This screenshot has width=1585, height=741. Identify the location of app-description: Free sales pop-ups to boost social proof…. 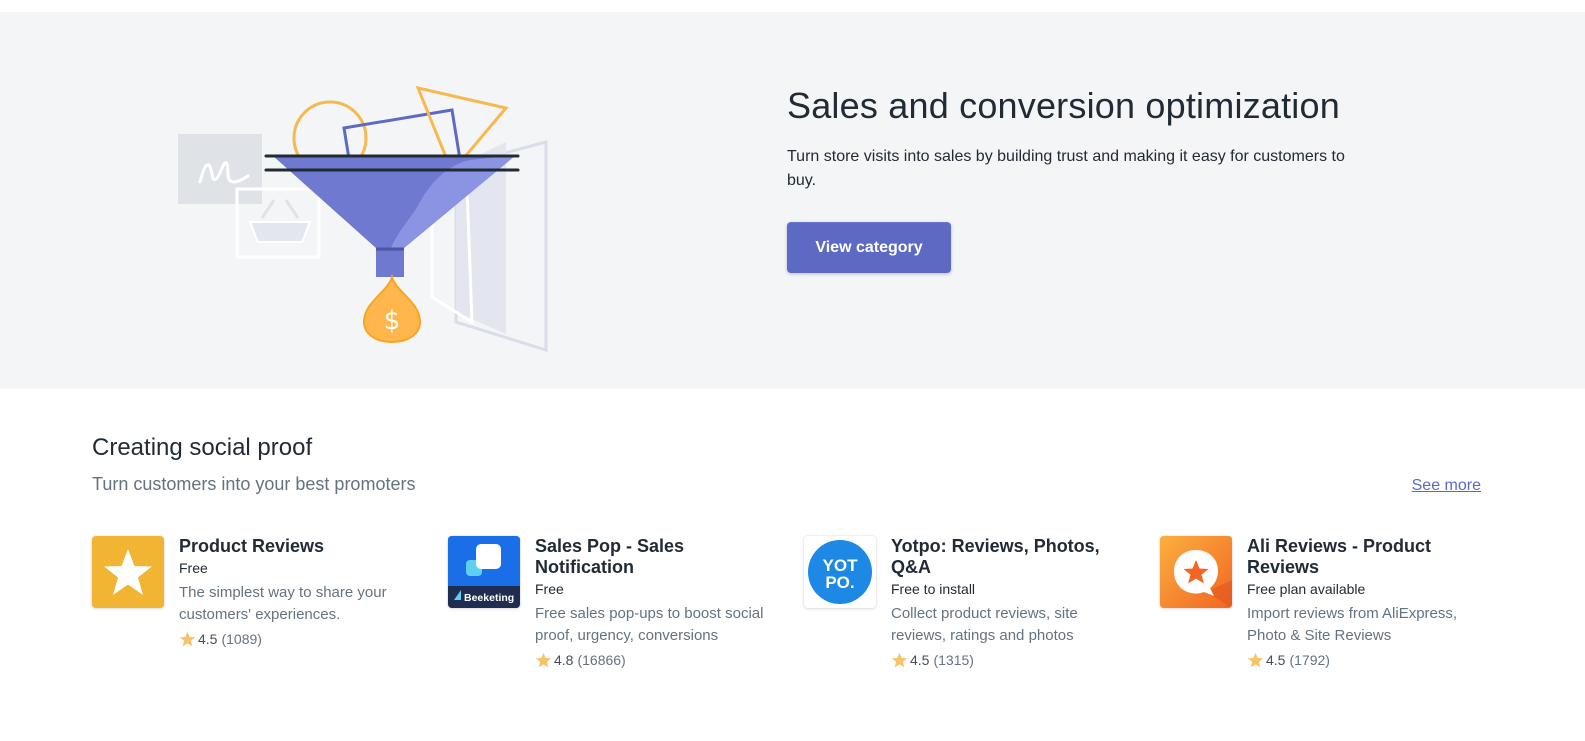
(649, 624).